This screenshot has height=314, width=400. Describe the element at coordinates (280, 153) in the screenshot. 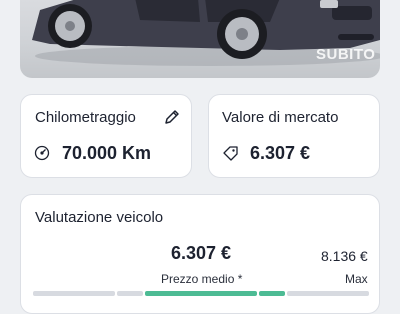

I see `market-value: 6.307 €` at that location.